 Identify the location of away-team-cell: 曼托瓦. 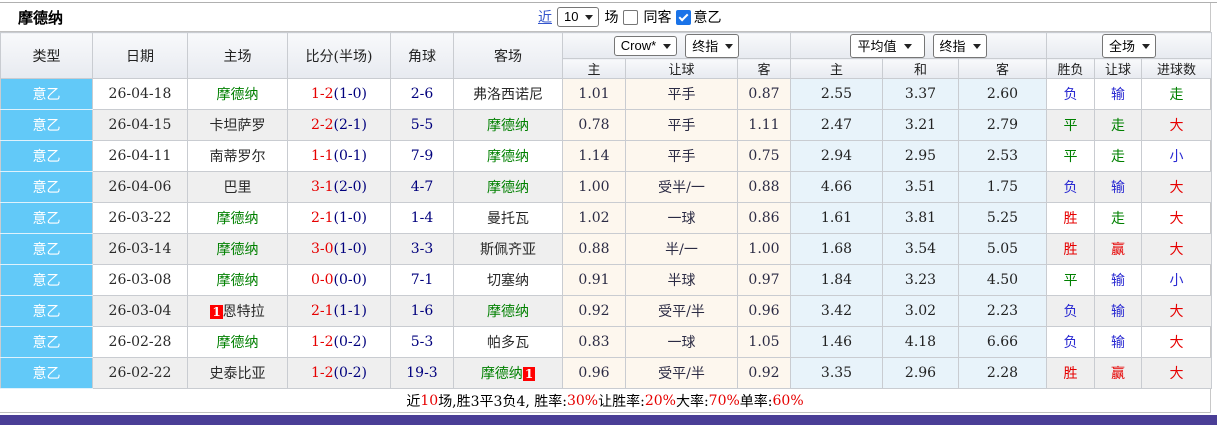
(508, 218).